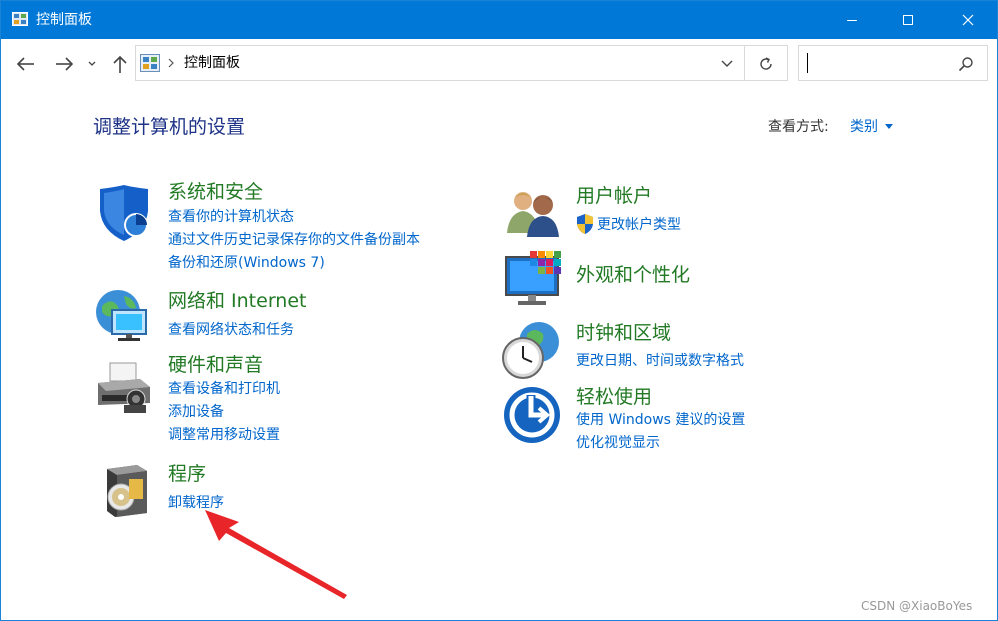 This screenshot has height=621, width=998. I want to click on address-dropdown-icon, so click(727, 64).